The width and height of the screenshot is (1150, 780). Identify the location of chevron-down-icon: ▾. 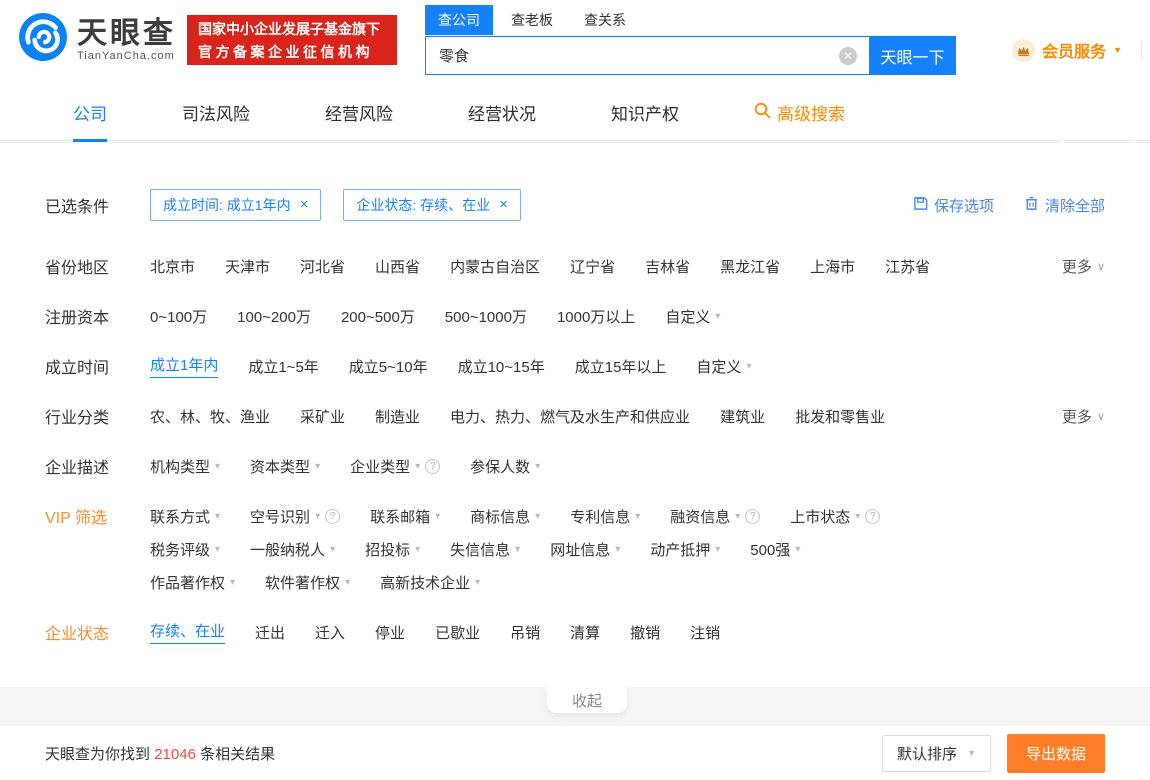
(638, 516).